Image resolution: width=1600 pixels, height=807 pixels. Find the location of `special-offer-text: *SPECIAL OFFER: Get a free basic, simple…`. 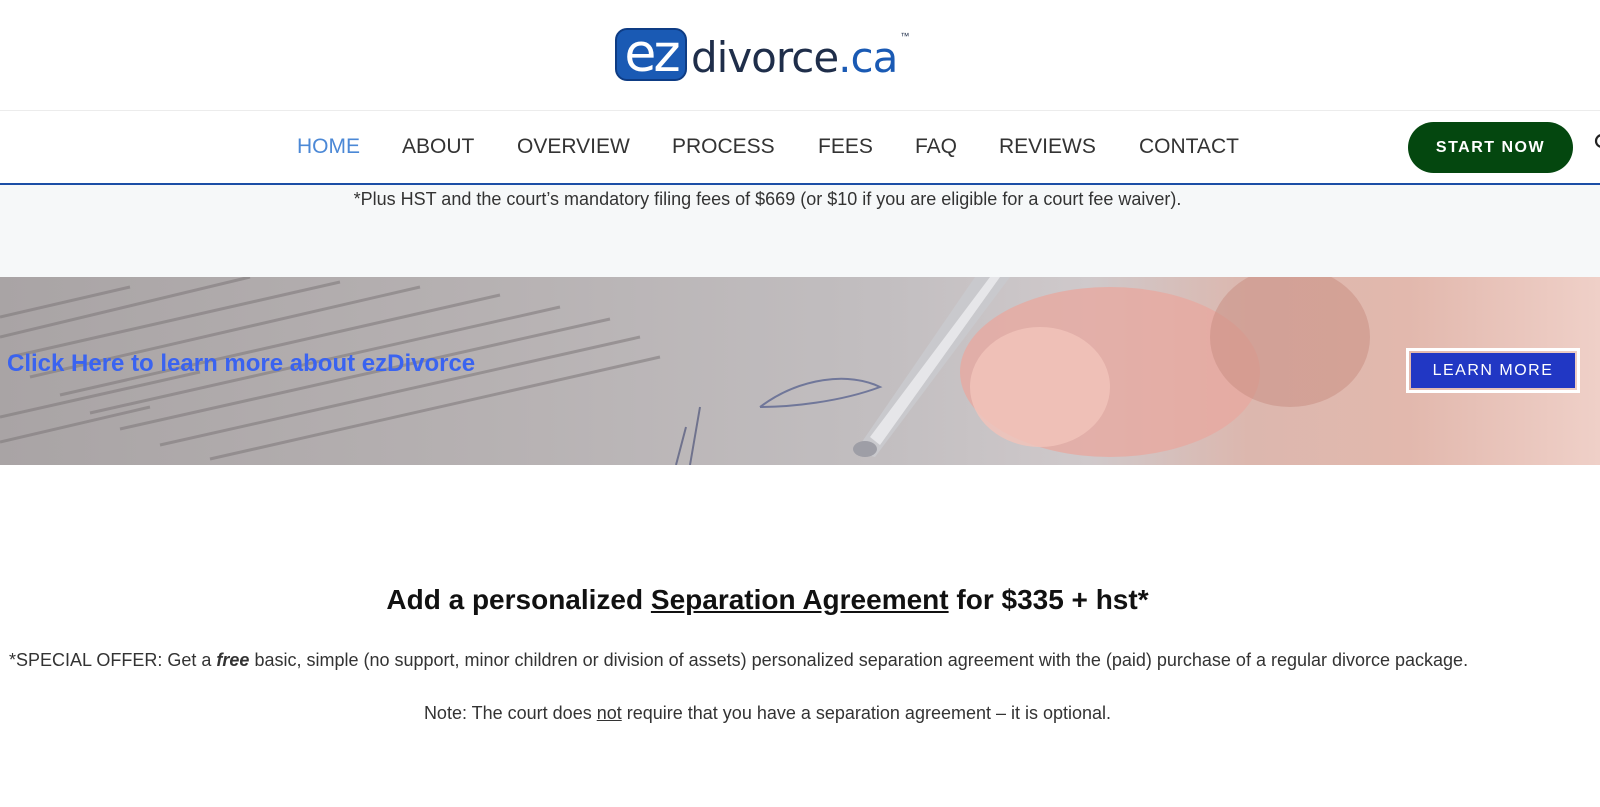

special-offer-text: *SPECIAL OFFER: Get a free basic, simple… is located at coordinates (738, 660).